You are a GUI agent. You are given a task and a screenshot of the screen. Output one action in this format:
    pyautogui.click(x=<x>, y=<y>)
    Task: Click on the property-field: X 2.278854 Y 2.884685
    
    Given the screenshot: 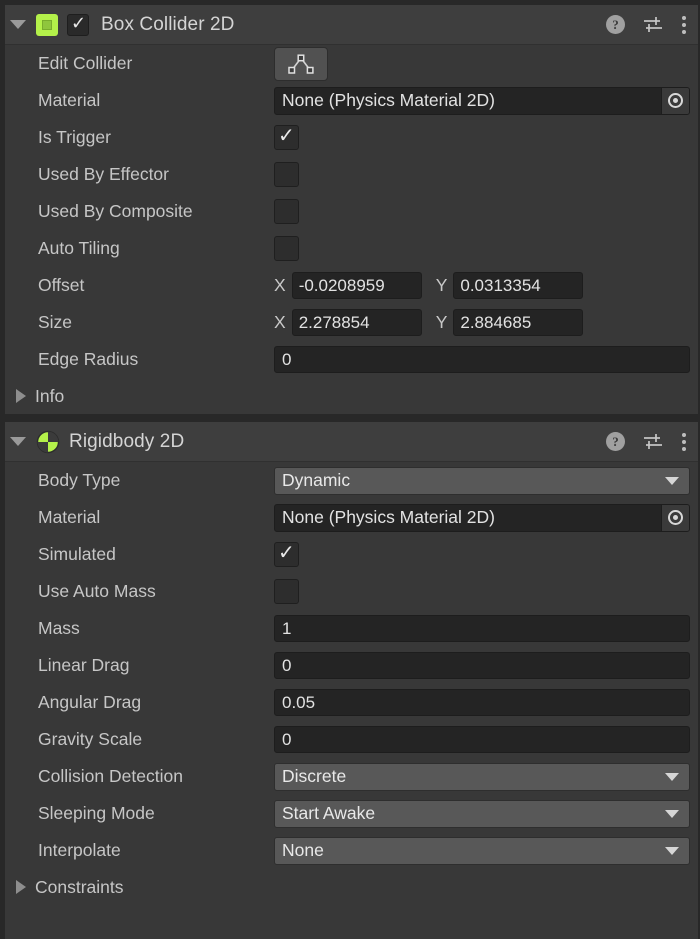 What is the action you would take?
    pyautogui.click(x=487, y=322)
    